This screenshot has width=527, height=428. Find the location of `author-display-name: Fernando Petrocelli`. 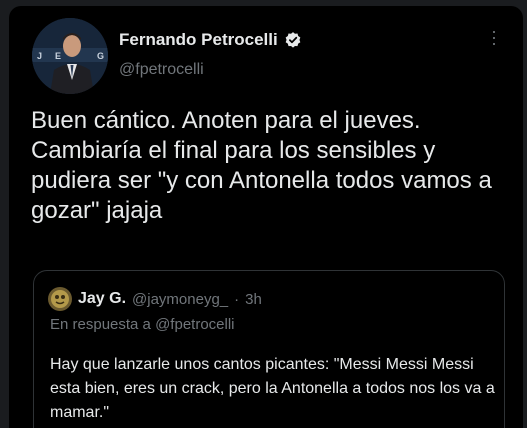

author-display-name: Fernando Petrocelli is located at coordinates (198, 40).